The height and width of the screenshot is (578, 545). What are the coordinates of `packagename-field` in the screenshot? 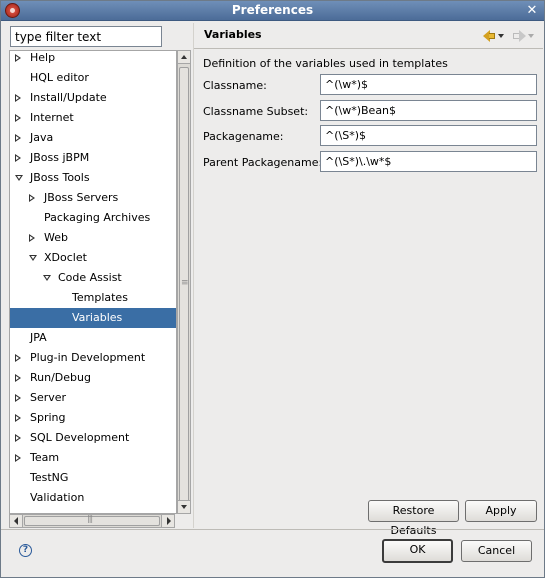 It's located at (428, 135).